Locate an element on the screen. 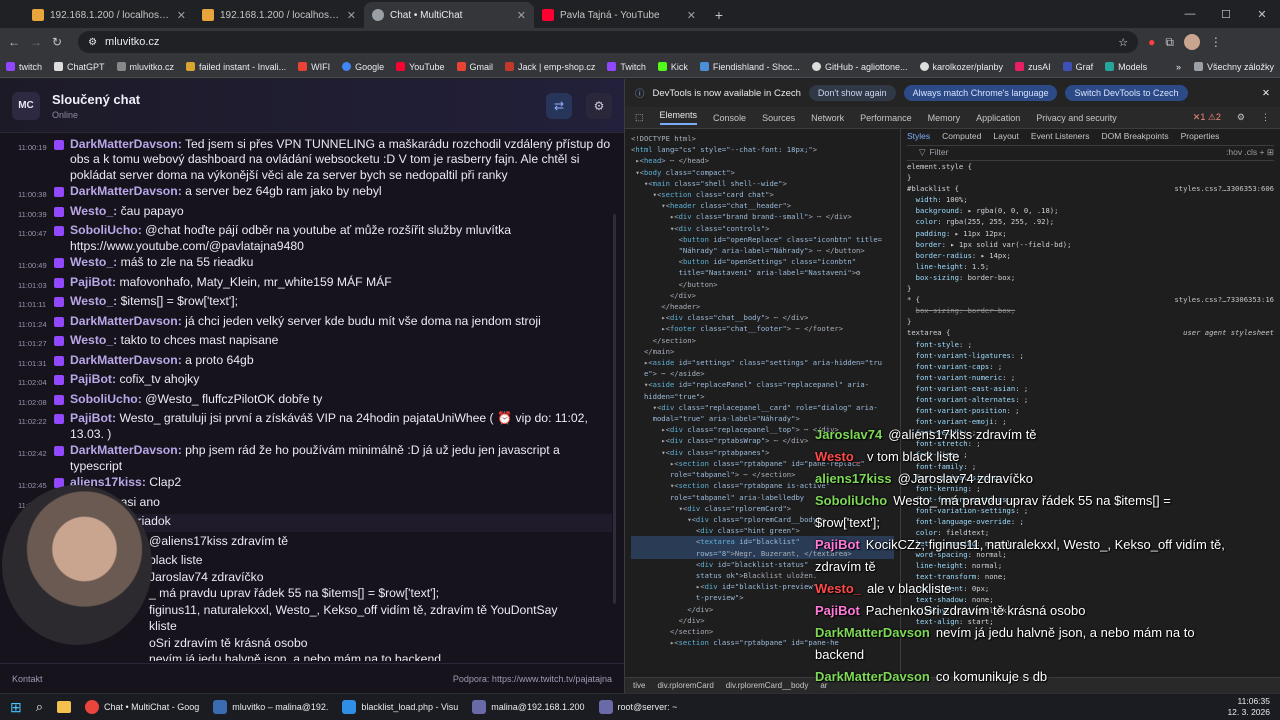 The image size is (1280, 720). dont-show-again-button: Don't show again is located at coordinates (852, 93).